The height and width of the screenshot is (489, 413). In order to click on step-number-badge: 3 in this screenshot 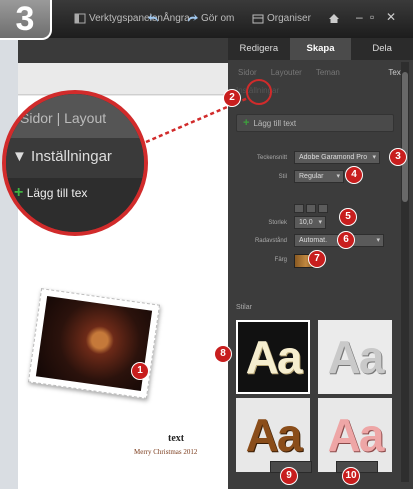, I will do `click(26, 20)`.